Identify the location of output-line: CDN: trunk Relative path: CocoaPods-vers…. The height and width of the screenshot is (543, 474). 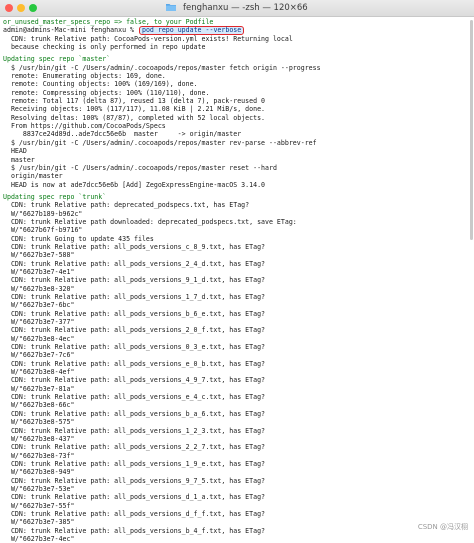
(148, 38).